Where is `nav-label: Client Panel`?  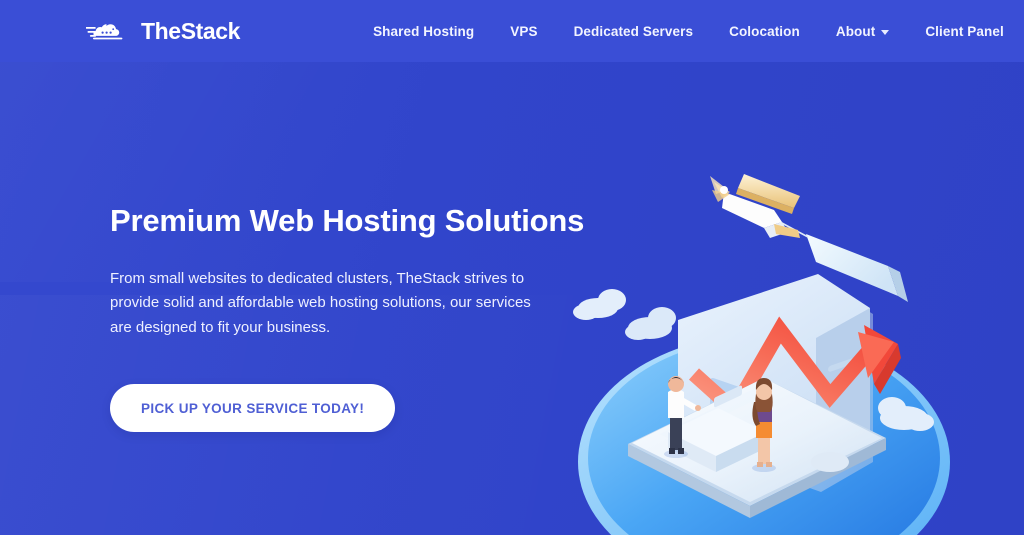
nav-label: Client Panel is located at coordinates (964, 31).